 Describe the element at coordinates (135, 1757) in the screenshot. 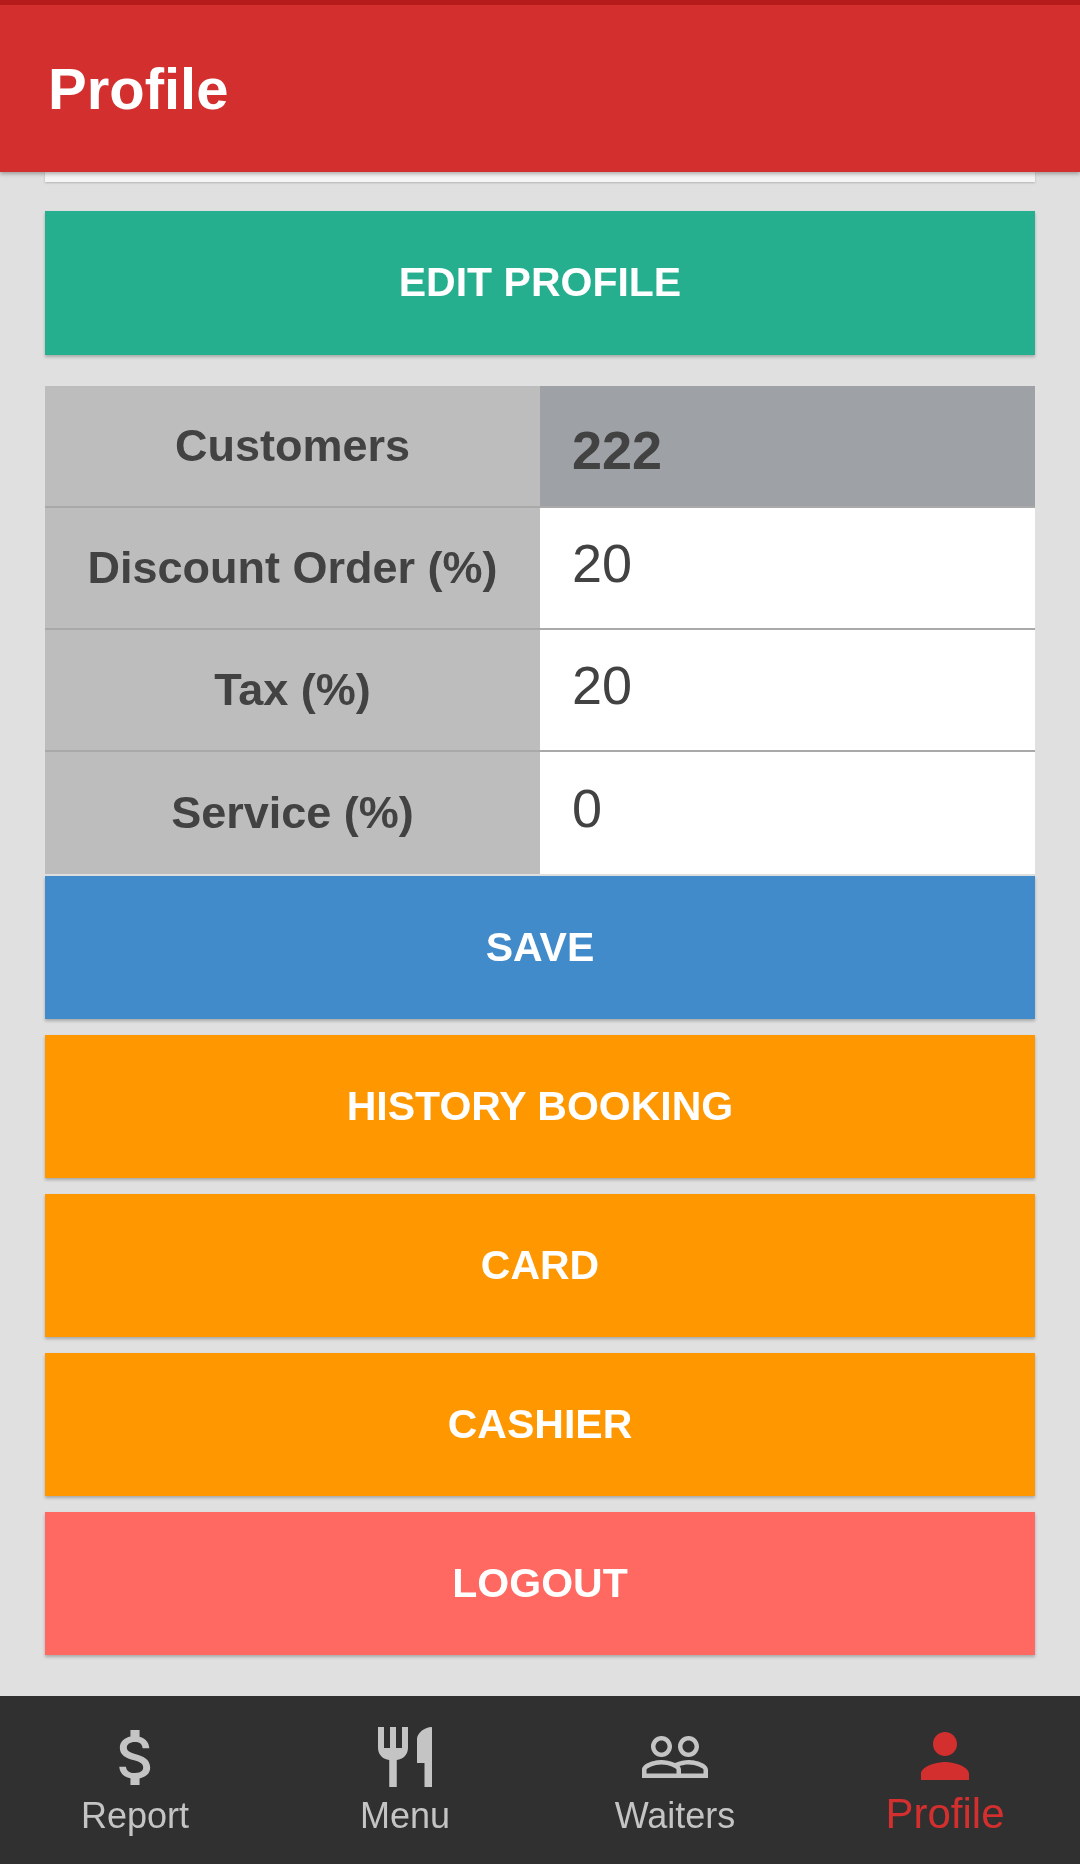

I see `dollar-icon` at that location.